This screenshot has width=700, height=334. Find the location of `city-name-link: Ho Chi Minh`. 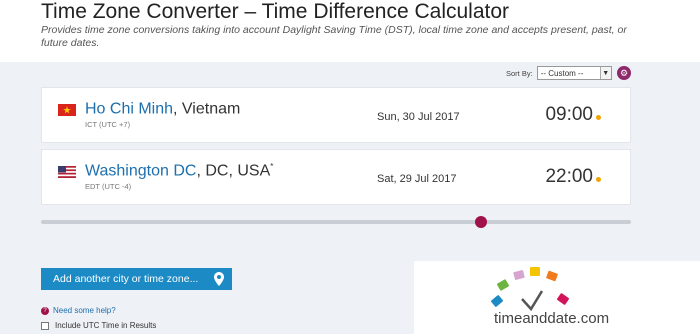

city-name-link: Ho Chi Minh is located at coordinates (129, 108).